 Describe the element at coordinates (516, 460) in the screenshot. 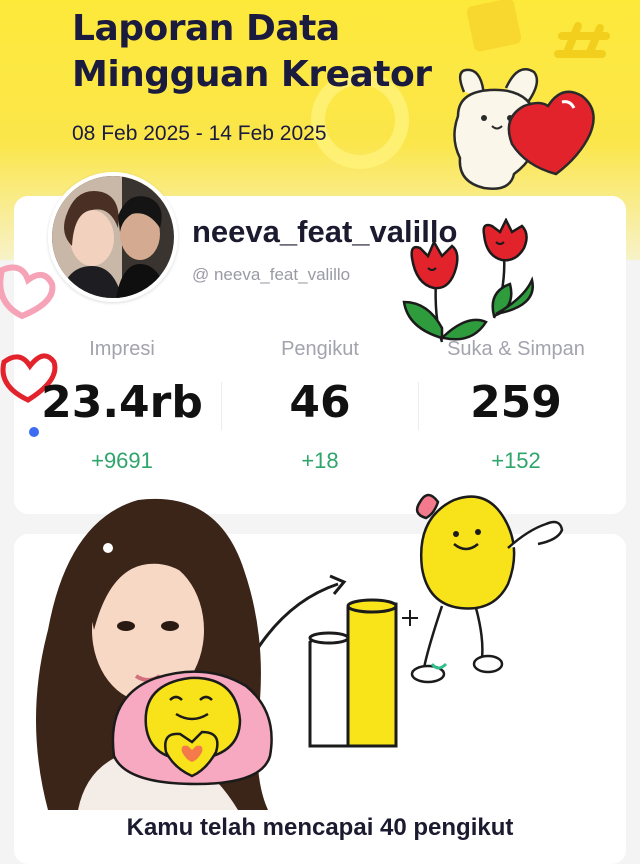

I see `stat-delta: +152` at that location.